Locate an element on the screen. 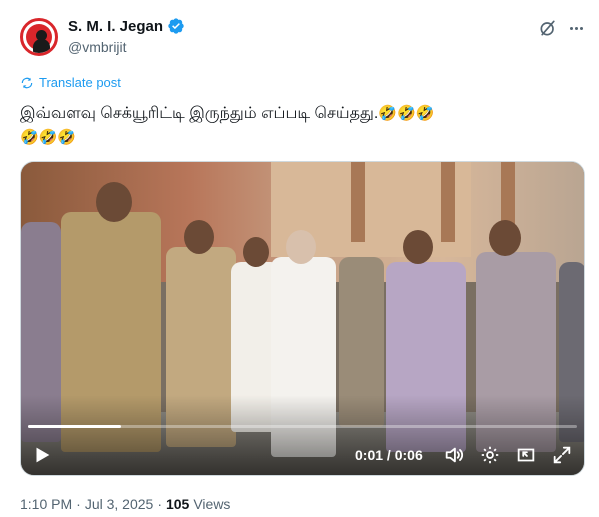 The height and width of the screenshot is (517, 599). video-time-display: 0:01 / 0:06 is located at coordinates (389, 455).